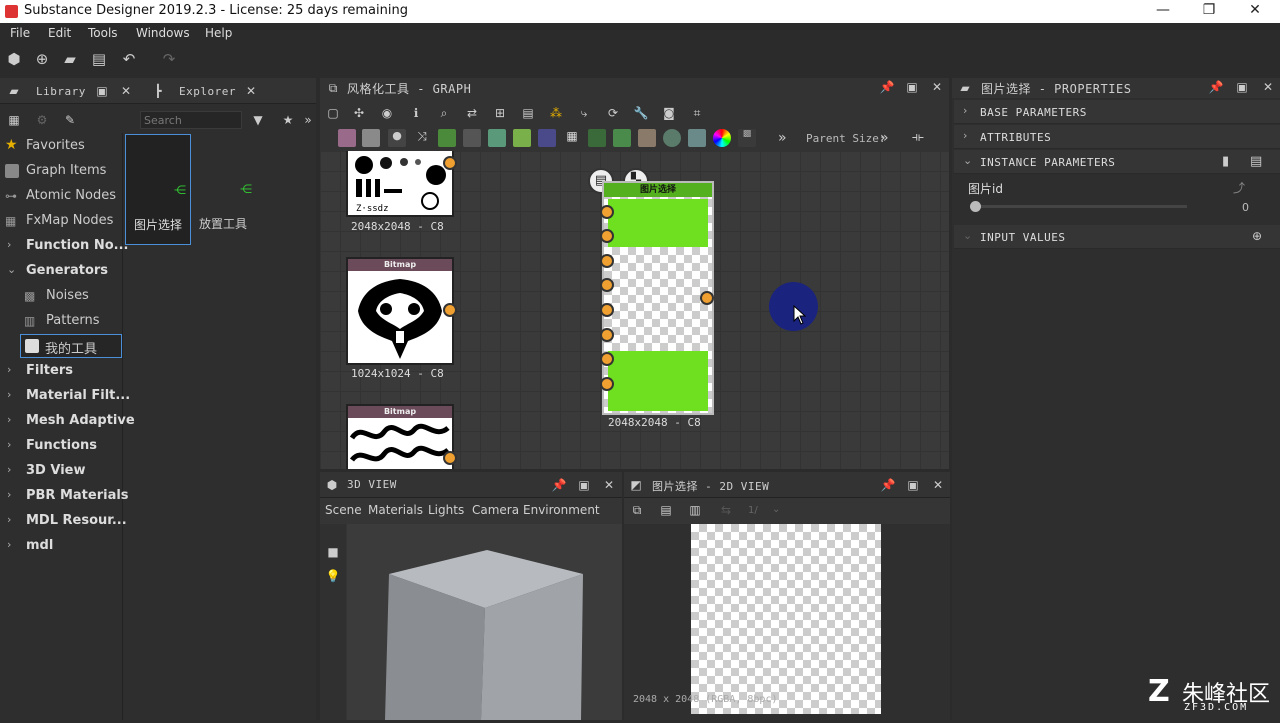 Image resolution: width=1280 pixels, height=723 pixels. I want to click on param-link-icon: ⤴, so click(1239, 187).